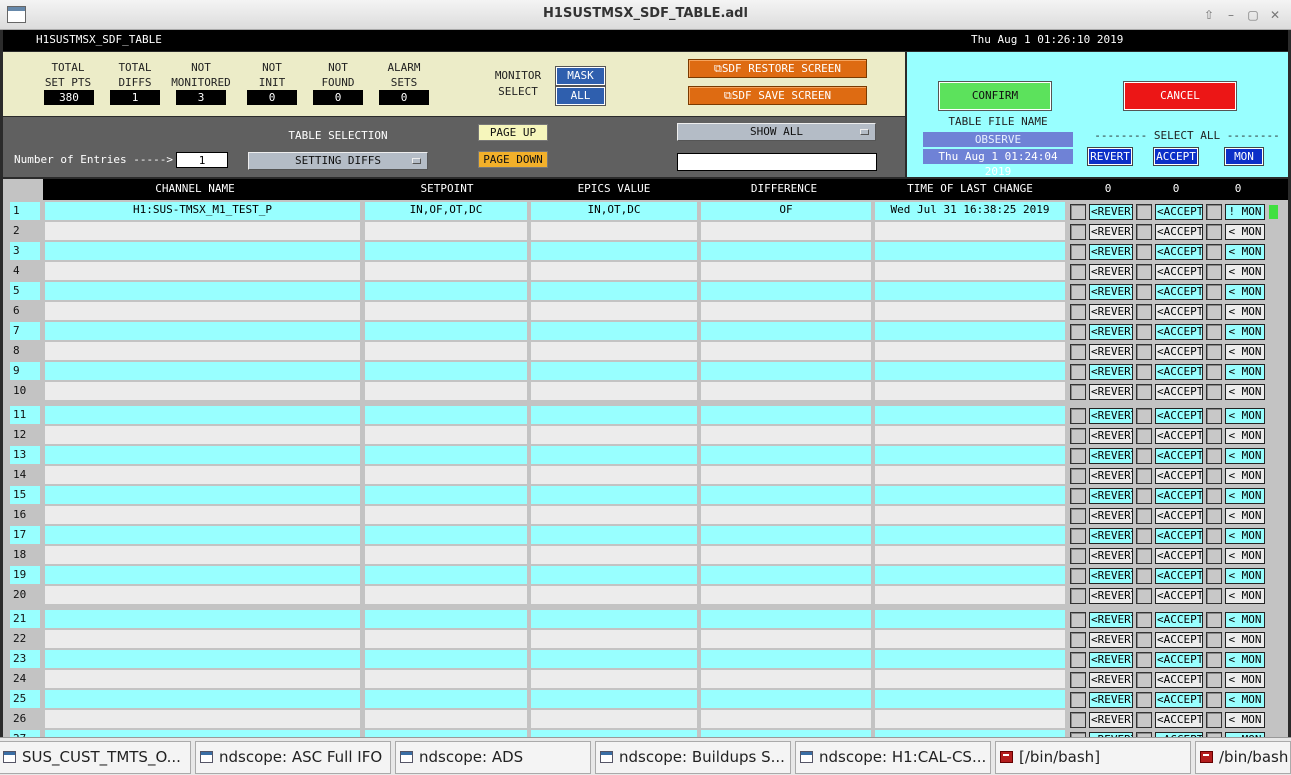  Describe the element at coordinates (1275, 15) in the screenshot. I see `close-window-icon: ✕` at that location.